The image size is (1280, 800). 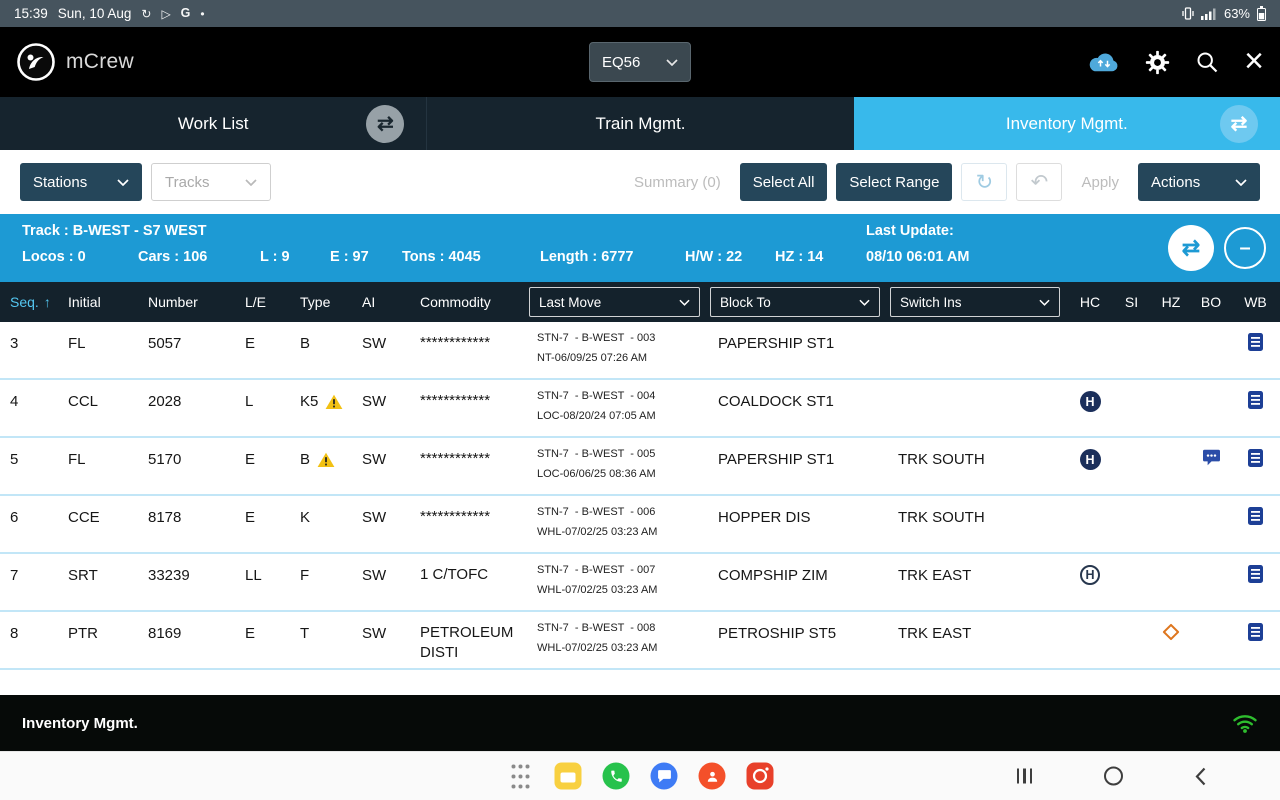 I want to click on refresh-button: ↻, so click(x=984, y=182).